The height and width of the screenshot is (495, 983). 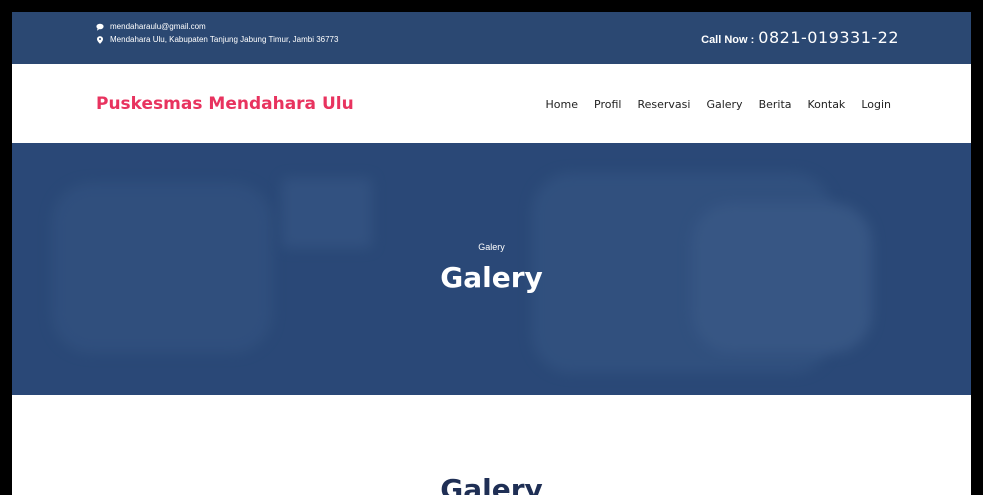 What do you see at coordinates (217, 26) in the screenshot?
I see `email-row: mendaharaulu@gmail.com` at bounding box center [217, 26].